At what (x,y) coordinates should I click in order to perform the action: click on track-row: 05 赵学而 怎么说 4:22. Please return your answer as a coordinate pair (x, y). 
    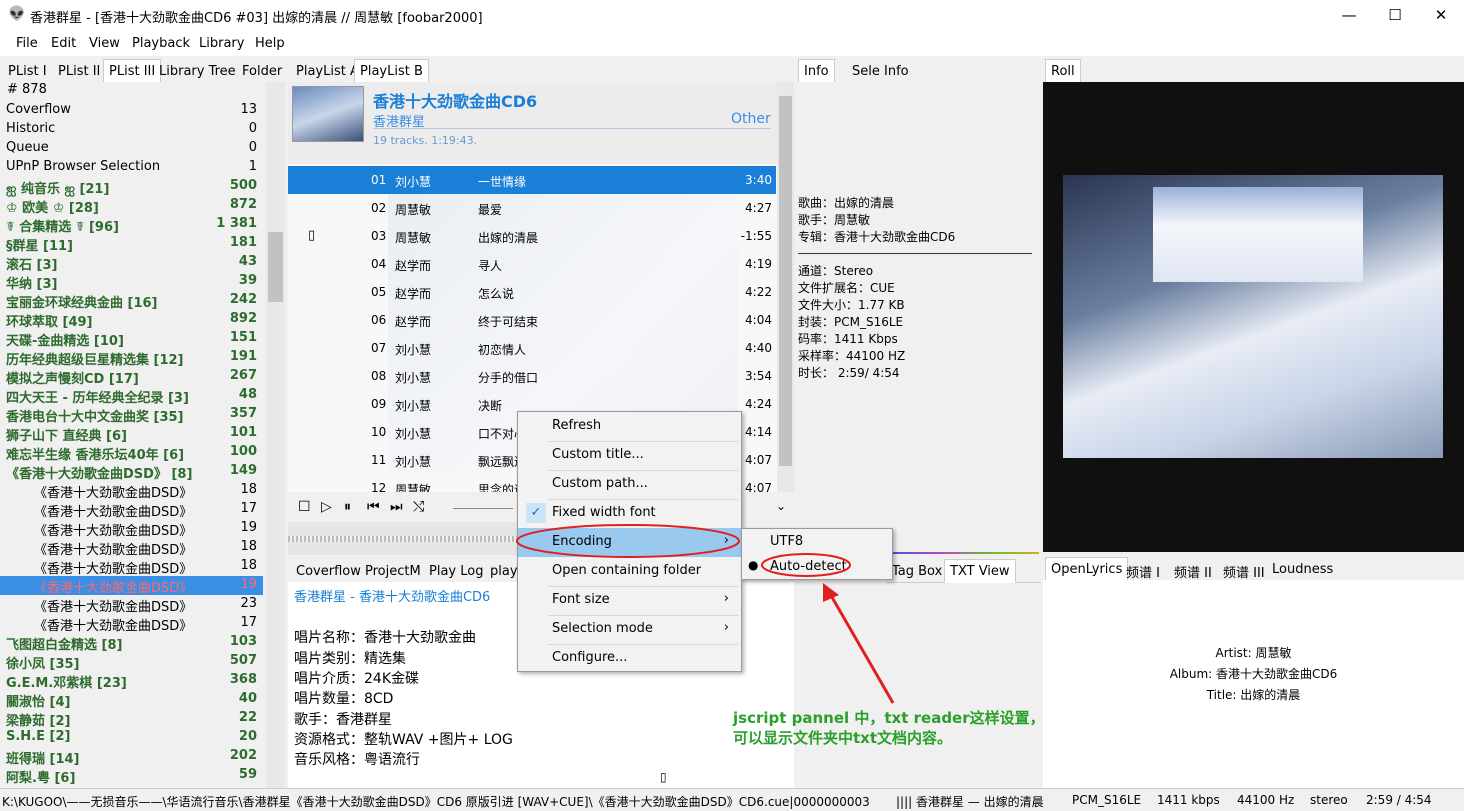
    Looking at the image, I should click on (532, 292).